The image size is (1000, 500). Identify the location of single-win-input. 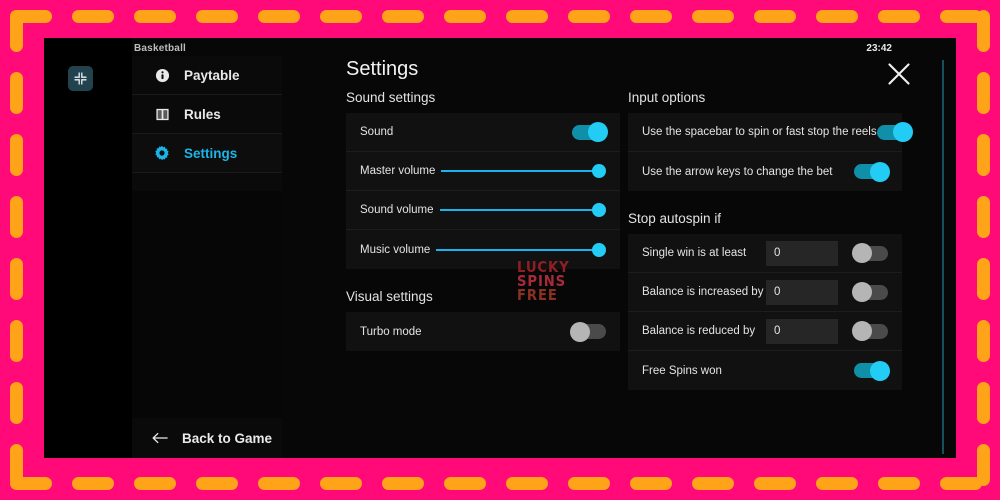
(802, 253).